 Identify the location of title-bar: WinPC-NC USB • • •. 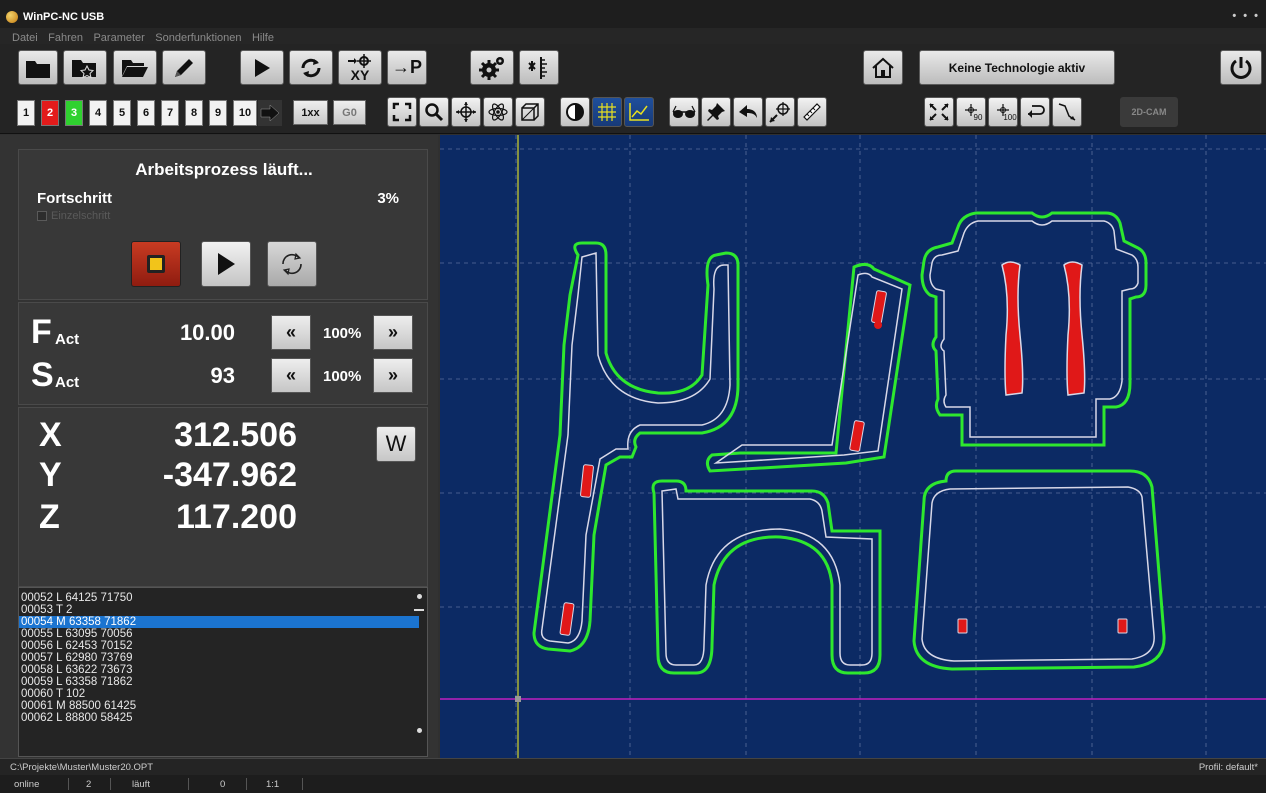
(633, 14).